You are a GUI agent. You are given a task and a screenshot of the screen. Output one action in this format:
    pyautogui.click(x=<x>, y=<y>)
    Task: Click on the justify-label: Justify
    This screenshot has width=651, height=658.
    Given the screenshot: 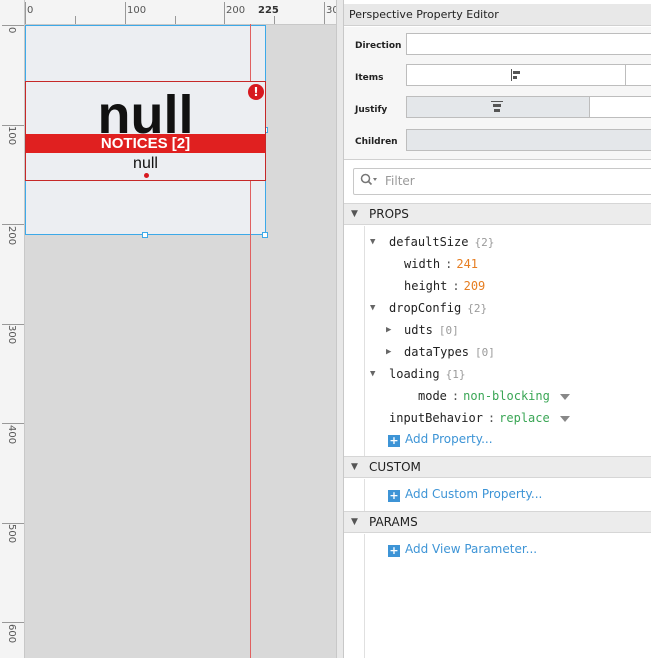 What is the action you would take?
    pyautogui.click(x=371, y=110)
    